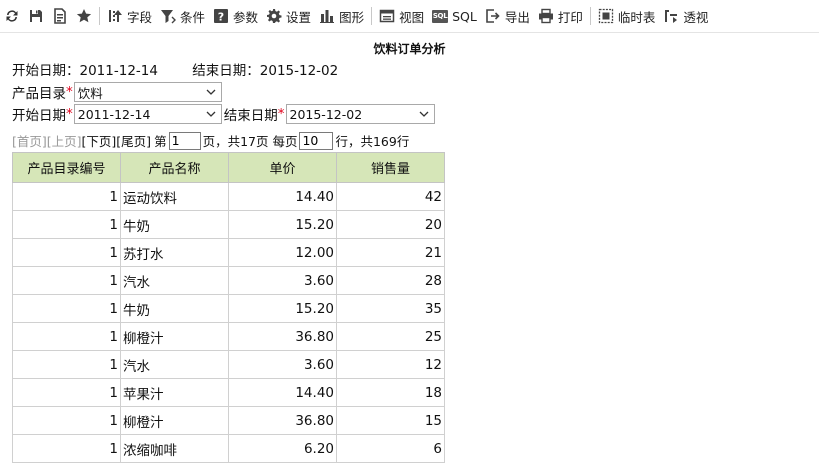  What do you see at coordinates (464, 16) in the screenshot?
I see `sql-label: SQL` at bounding box center [464, 16].